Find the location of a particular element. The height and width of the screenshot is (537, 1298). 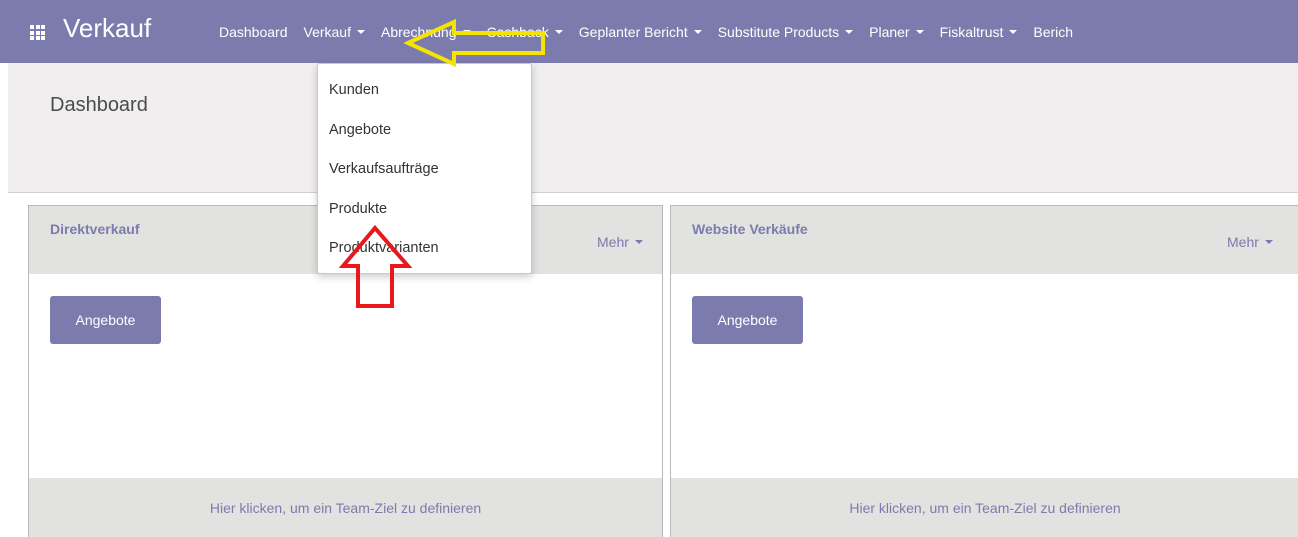

card-title: Direktverkauf is located at coordinates (95, 229).